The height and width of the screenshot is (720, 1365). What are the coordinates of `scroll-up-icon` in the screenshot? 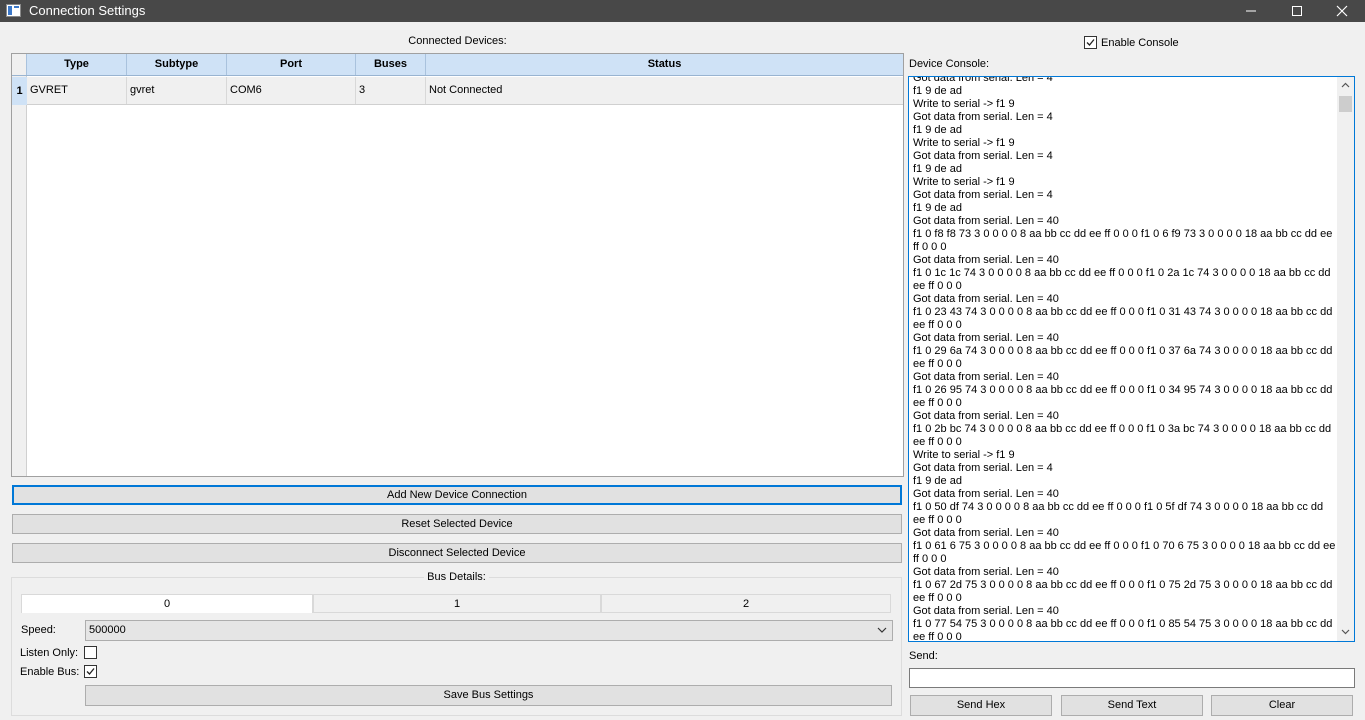 It's located at (1345, 85).